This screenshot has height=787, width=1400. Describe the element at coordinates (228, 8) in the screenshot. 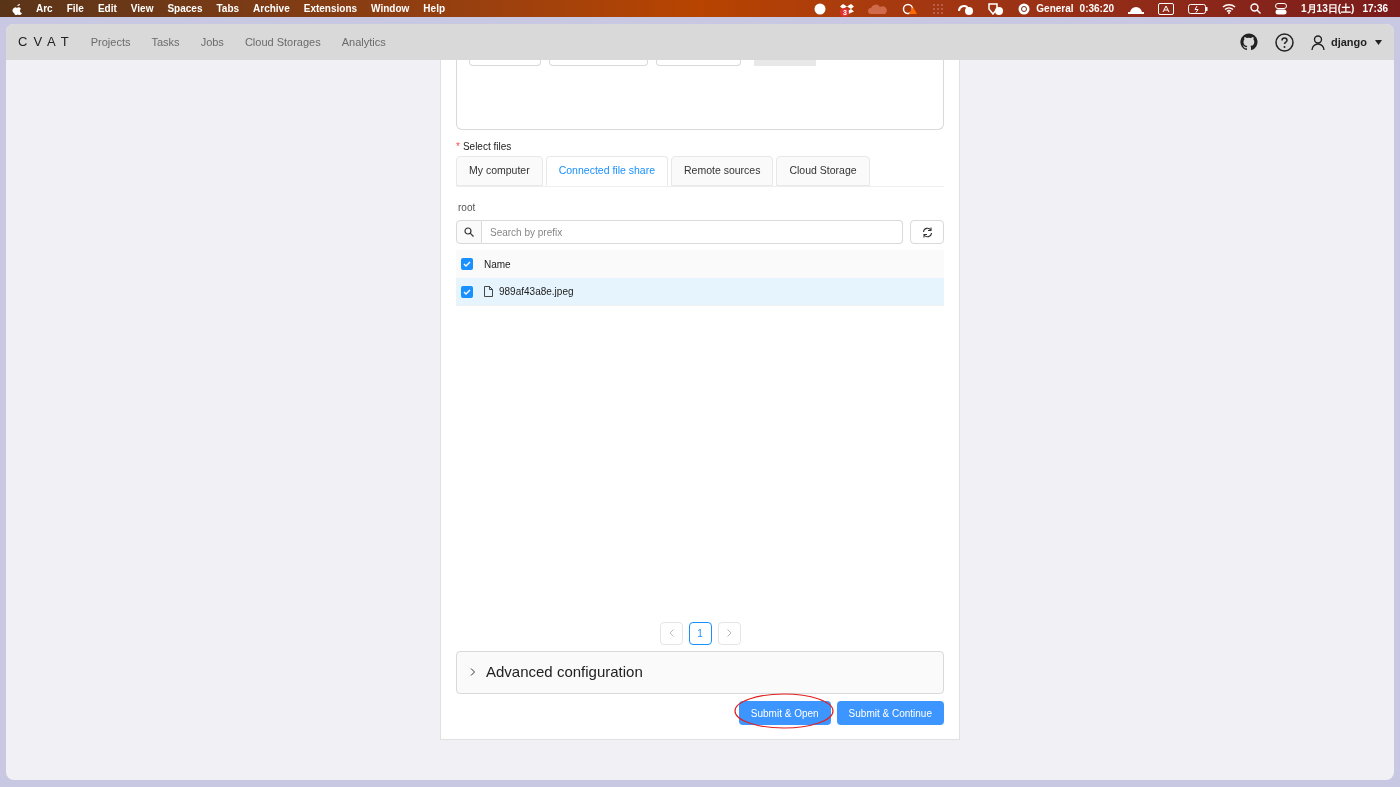

I see `menu-item: Tabs` at that location.